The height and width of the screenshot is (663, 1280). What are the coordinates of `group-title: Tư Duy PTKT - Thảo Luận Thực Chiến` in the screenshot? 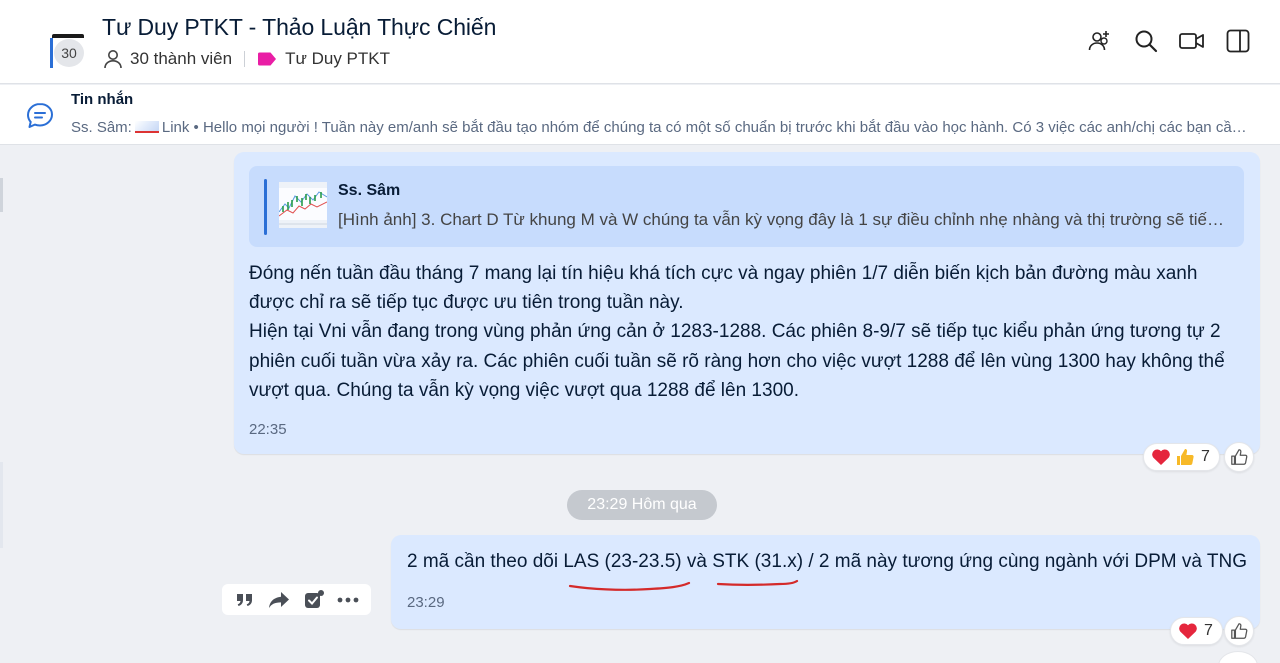 It's located at (299, 27).